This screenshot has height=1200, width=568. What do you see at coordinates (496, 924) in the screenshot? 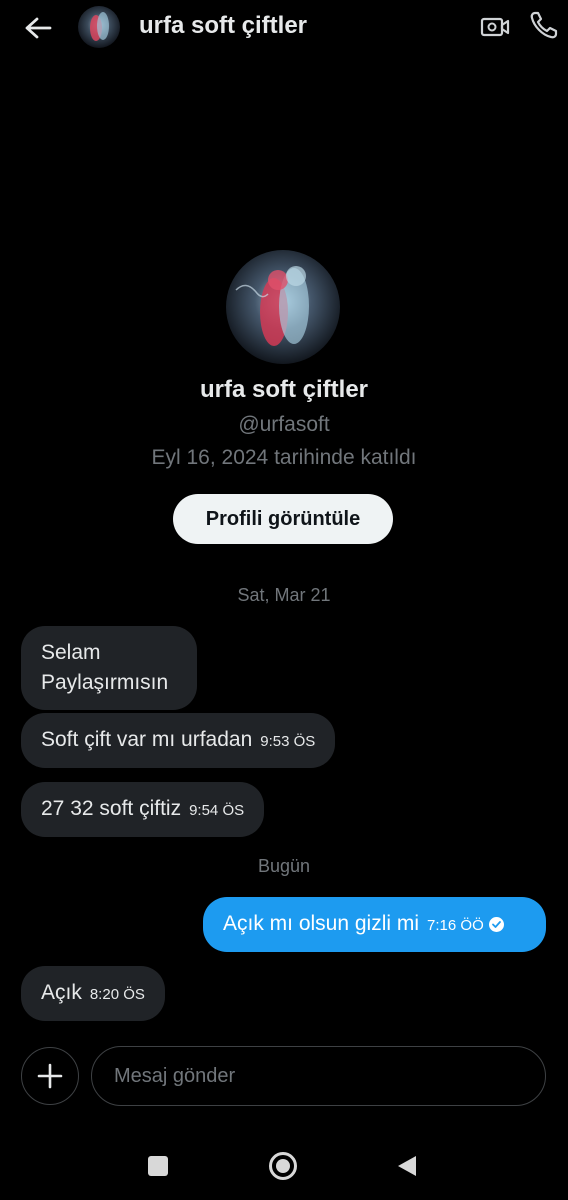
I see `read-check-icon` at bounding box center [496, 924].